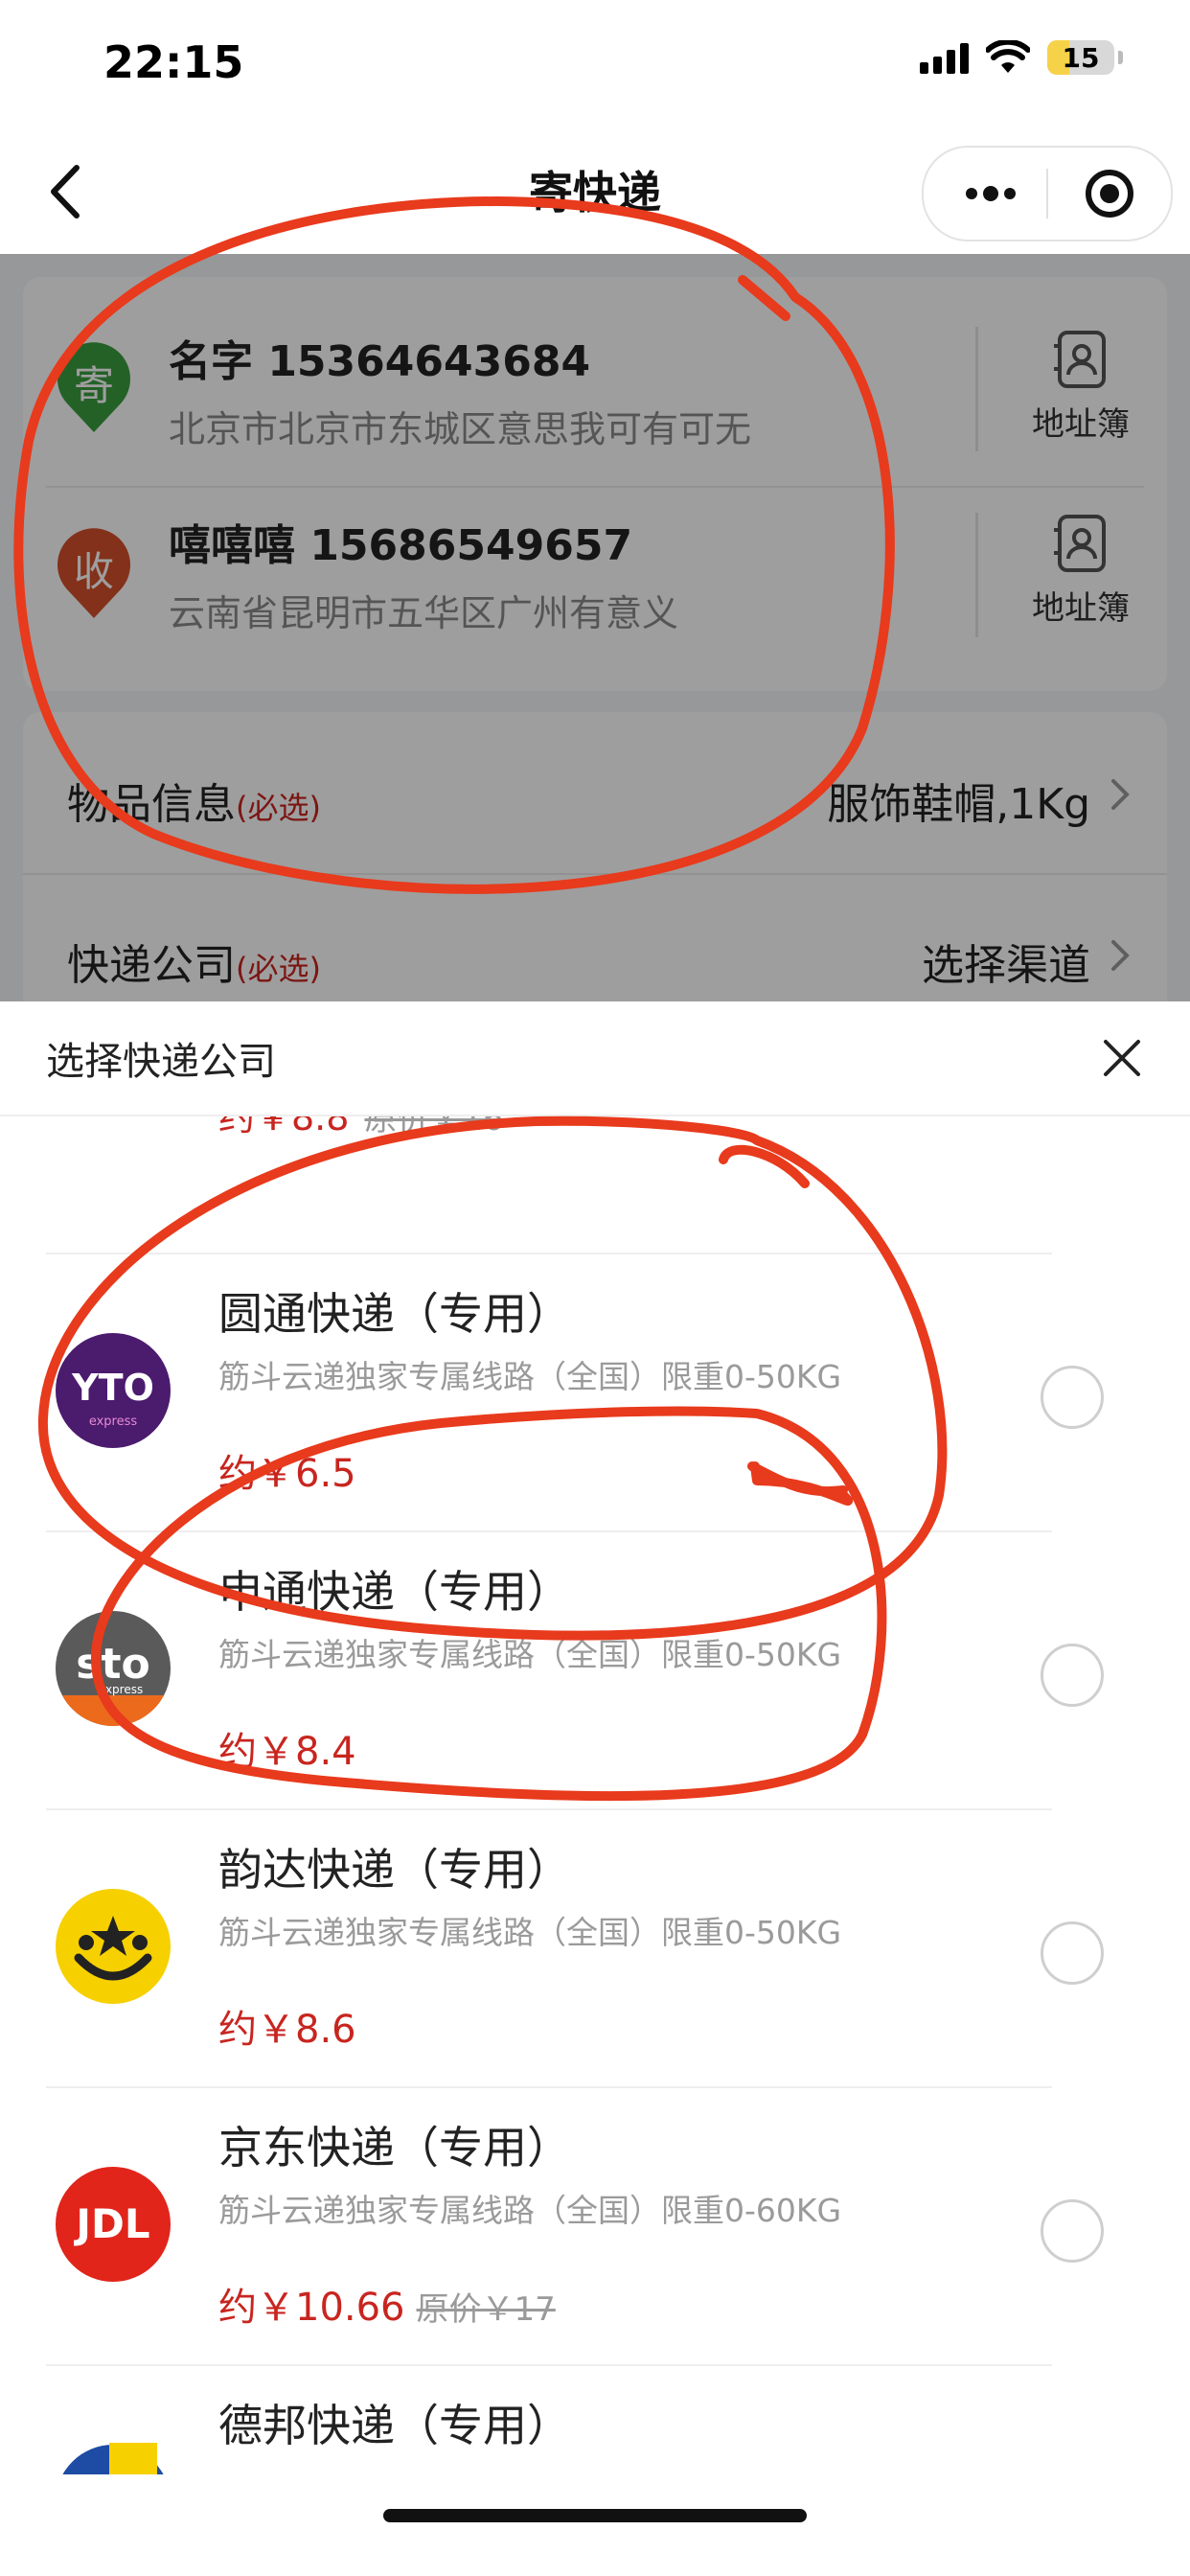 The image size is (1190, 2576). I want to click on yto-logo-text: YTO, so click(113, 1388).